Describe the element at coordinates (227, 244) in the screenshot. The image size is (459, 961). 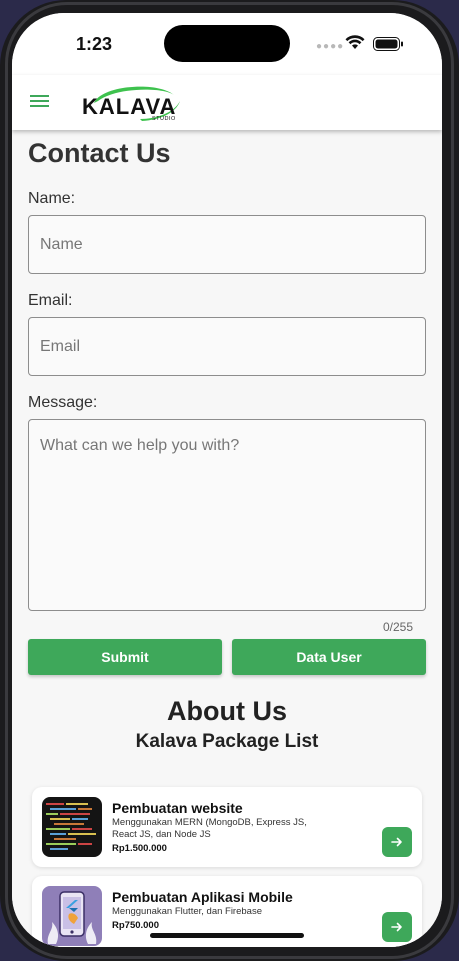
I see `name-input` at that location.